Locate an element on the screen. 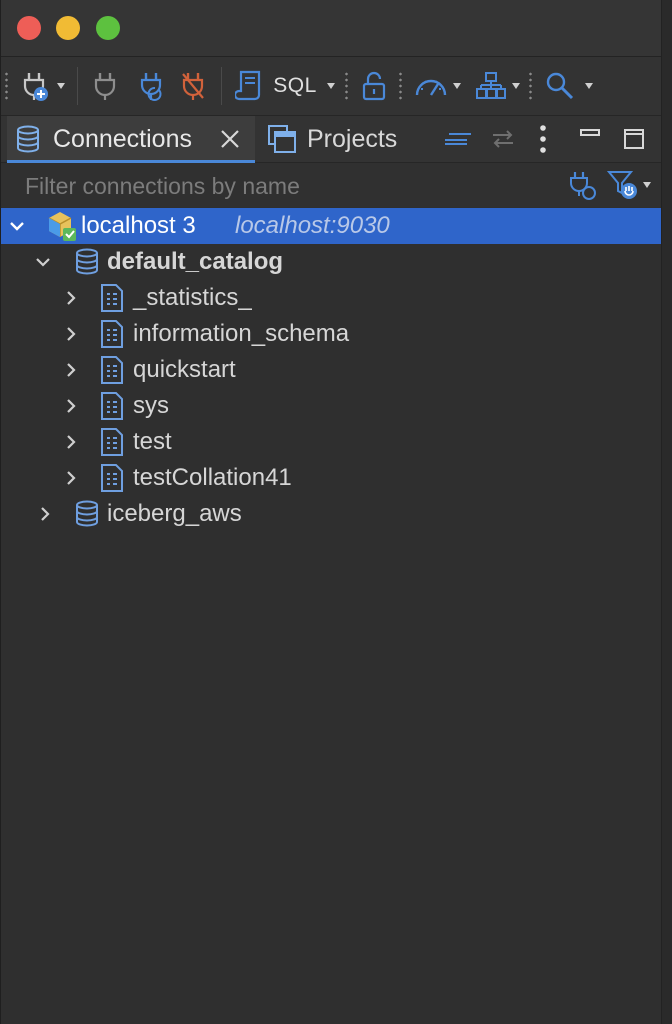  sql-editor-button: SQL is located at coordinates (285, 86).